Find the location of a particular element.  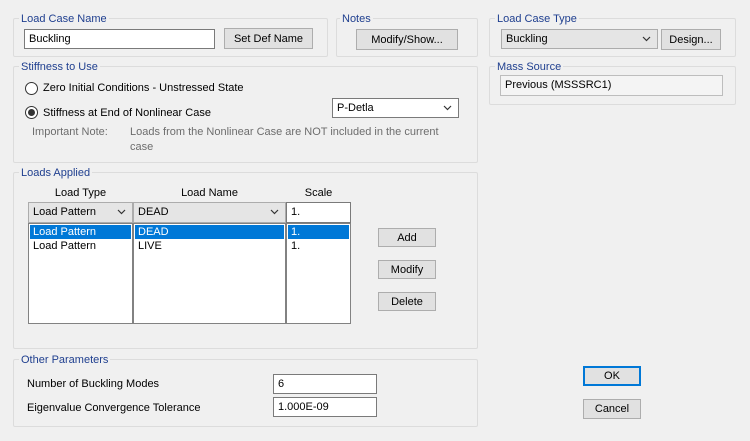

load-type-edit-dropdown: Load Pattern is located at coordinates (80, 212).